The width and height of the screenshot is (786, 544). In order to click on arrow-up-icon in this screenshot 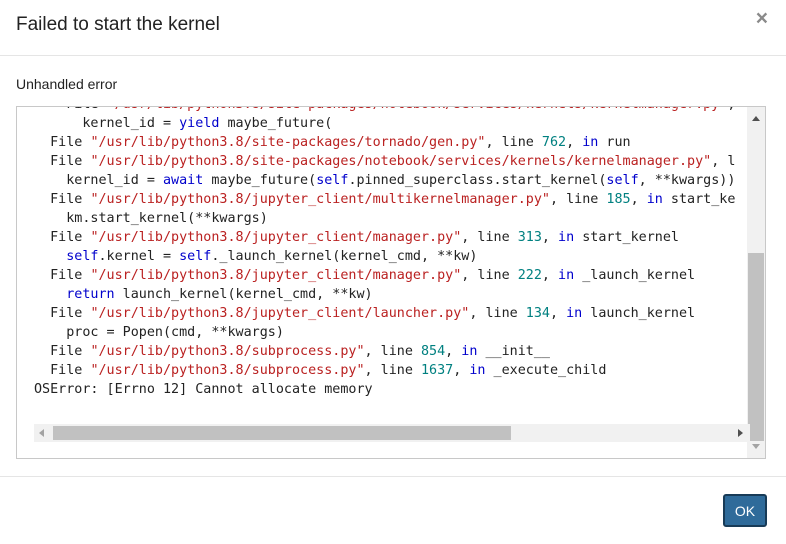, I will do `click(756, 118)`.